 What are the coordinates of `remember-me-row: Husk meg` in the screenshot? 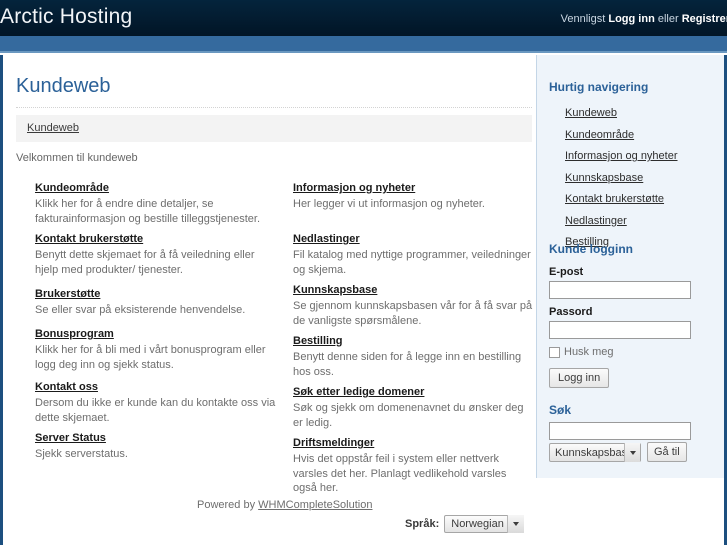 It's located at (581, 352).